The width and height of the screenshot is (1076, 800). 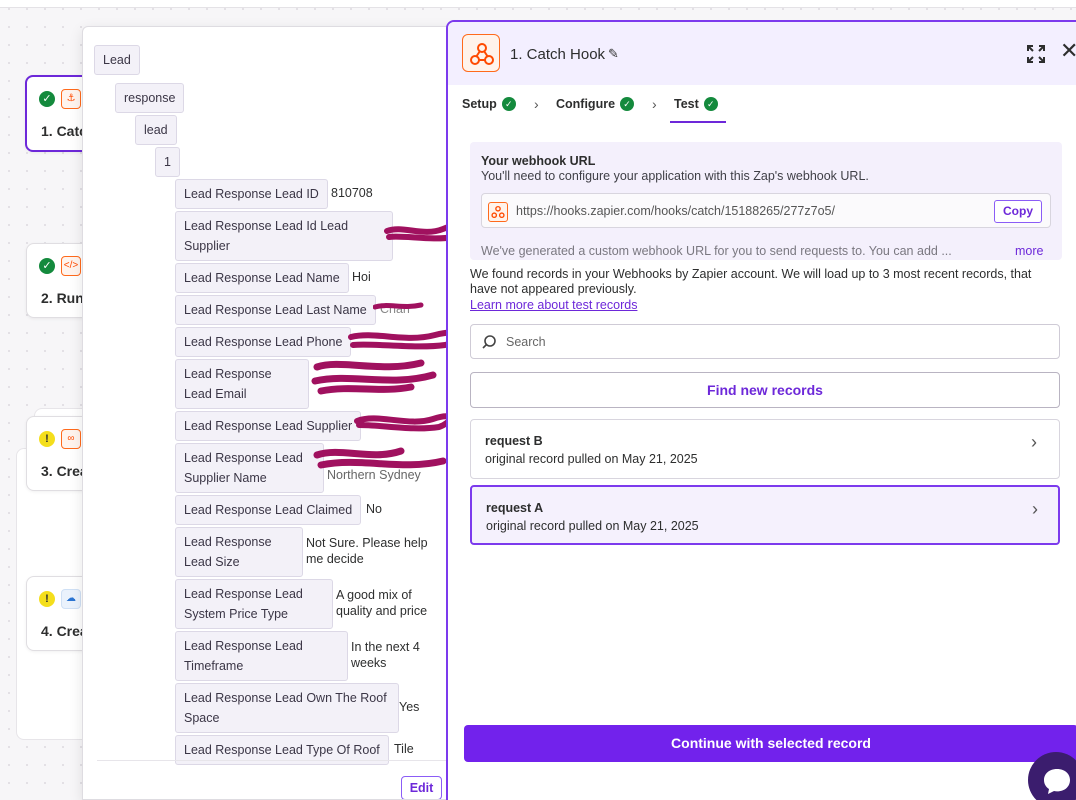 I want to click on field-label: Lead Response Lead ID, so click(x=251, y=194).